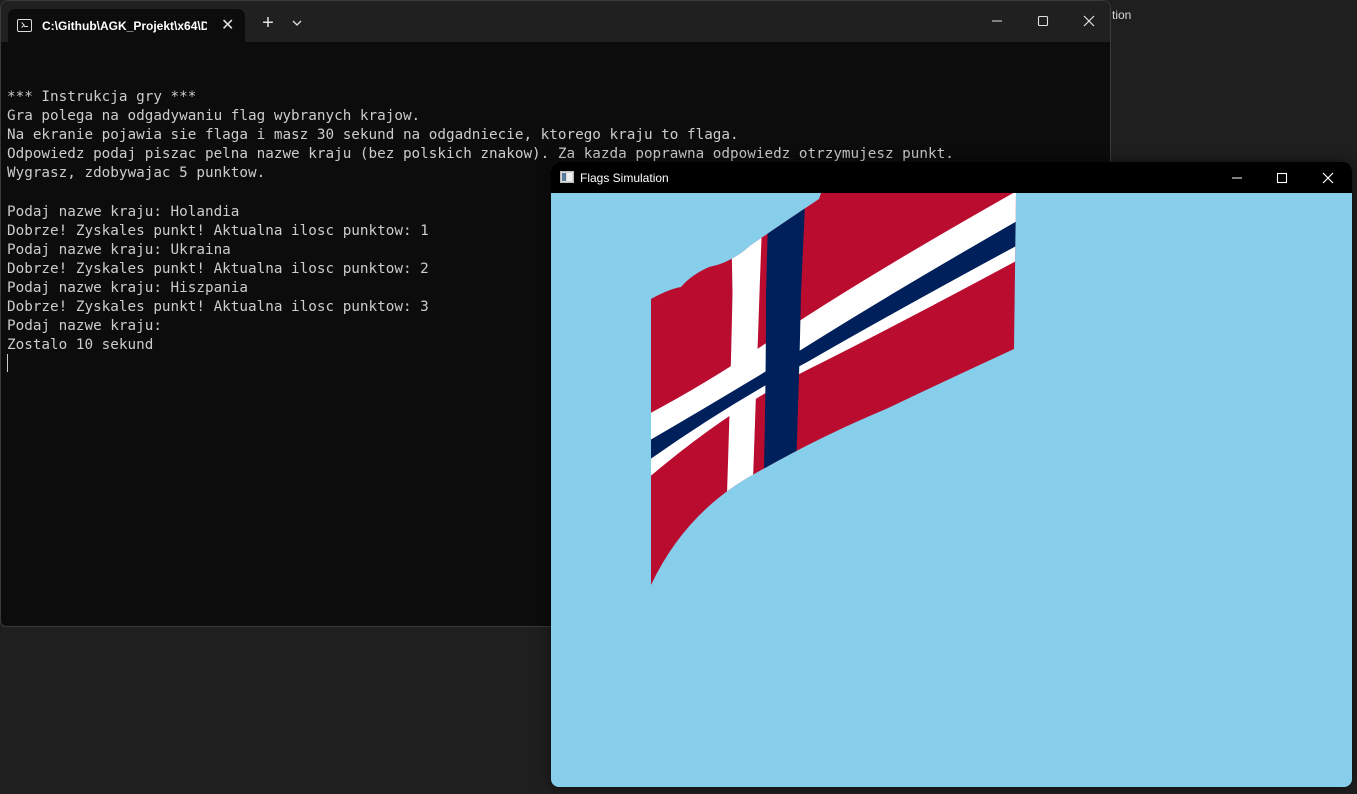 The height and width of the screenshot is (794, 1357). I want to click on flags-close-button, so click(1328, 177).